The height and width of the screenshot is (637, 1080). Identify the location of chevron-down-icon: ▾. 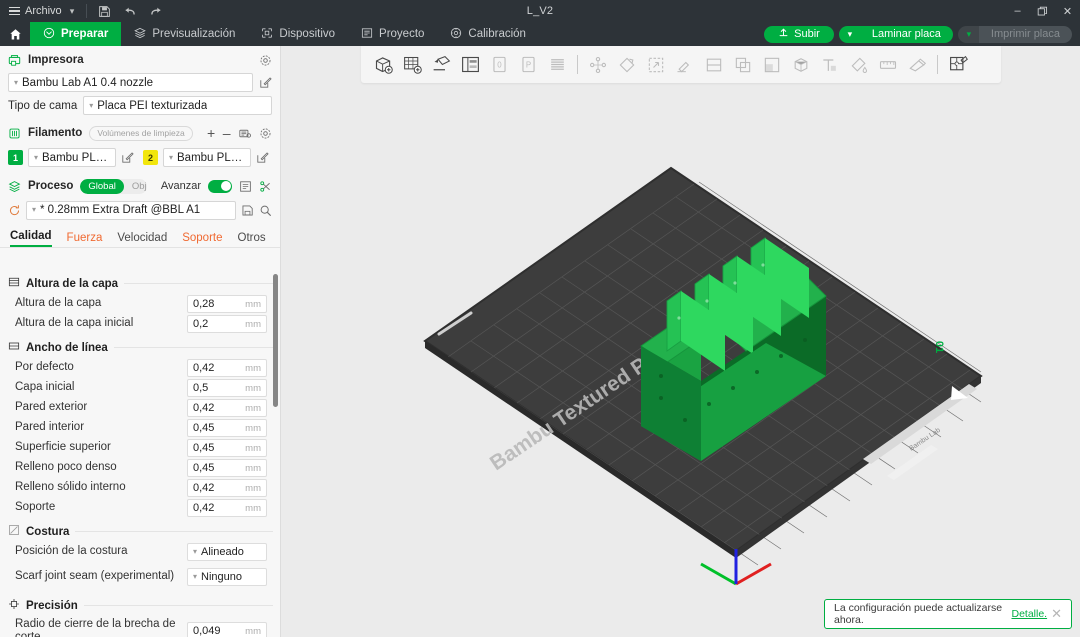
(171, 157).